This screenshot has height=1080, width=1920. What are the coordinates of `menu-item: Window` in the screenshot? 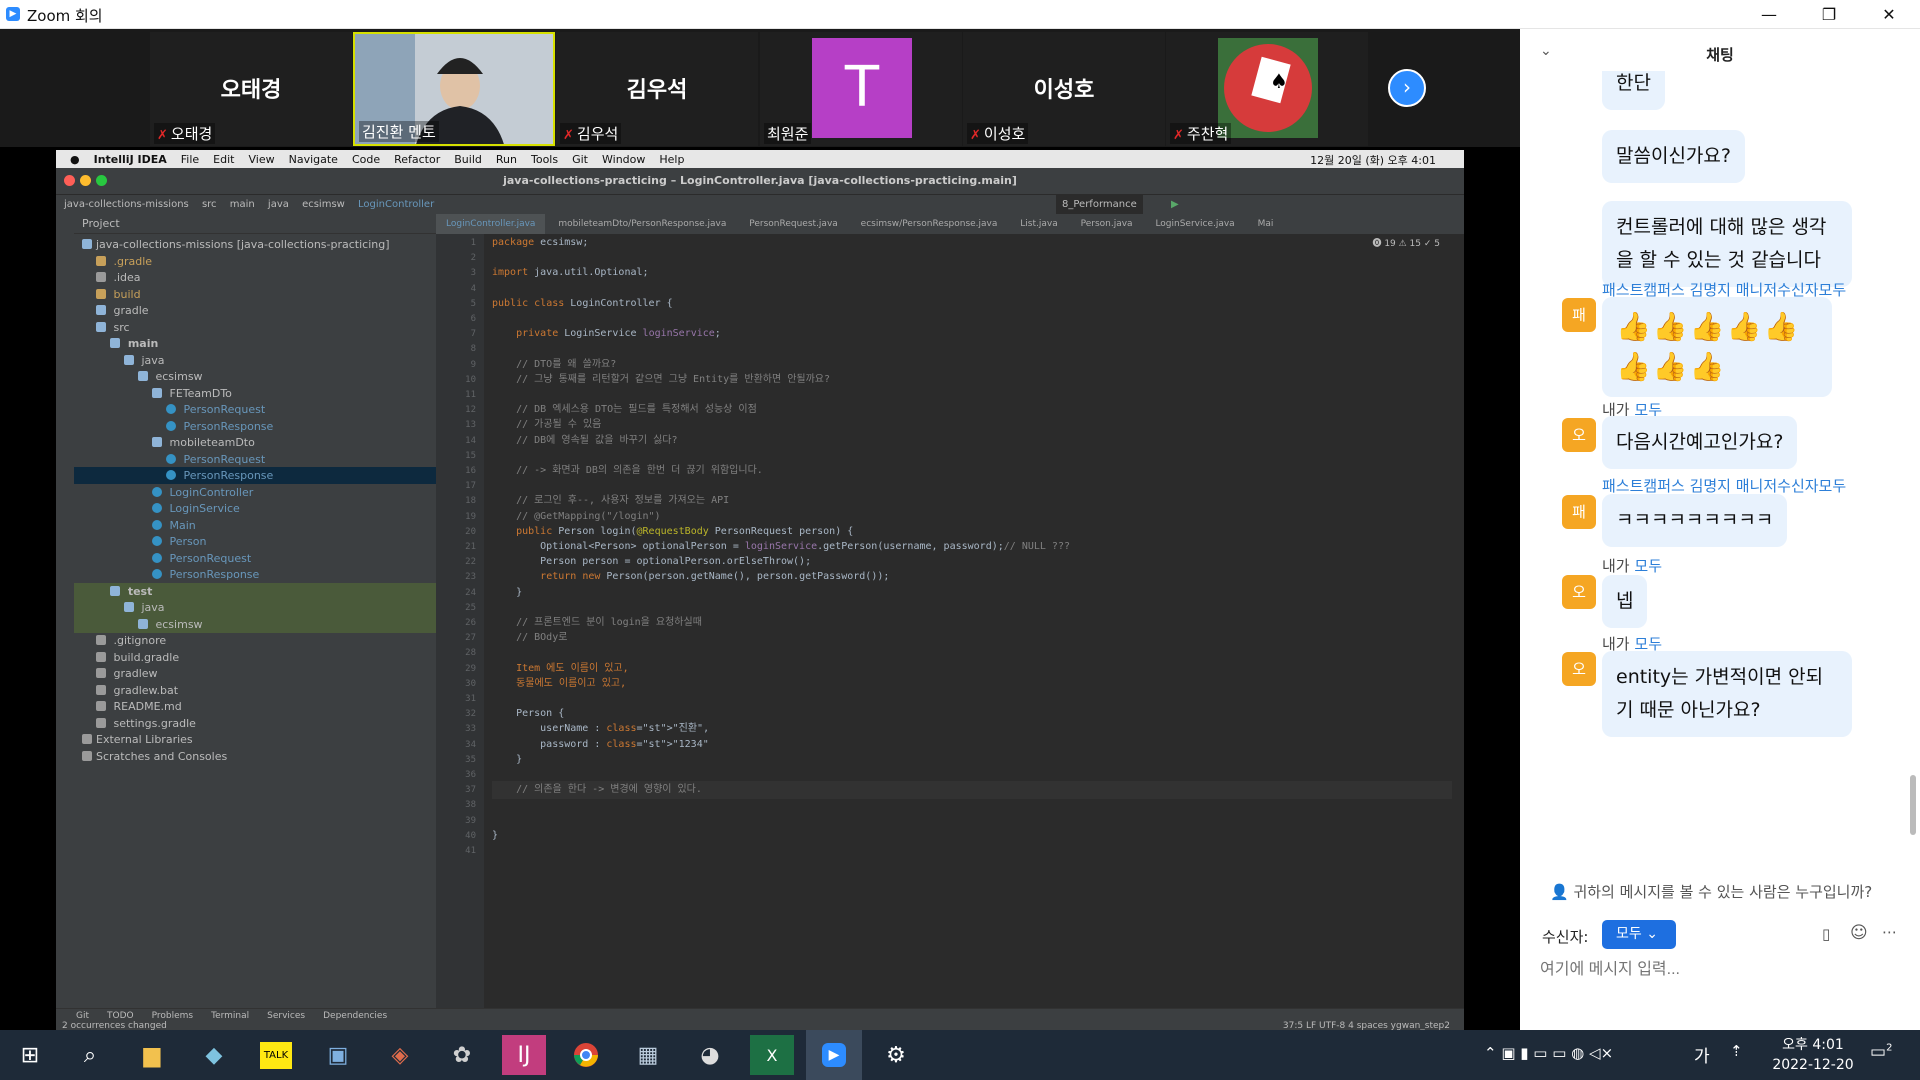 It's located at (623, 159).